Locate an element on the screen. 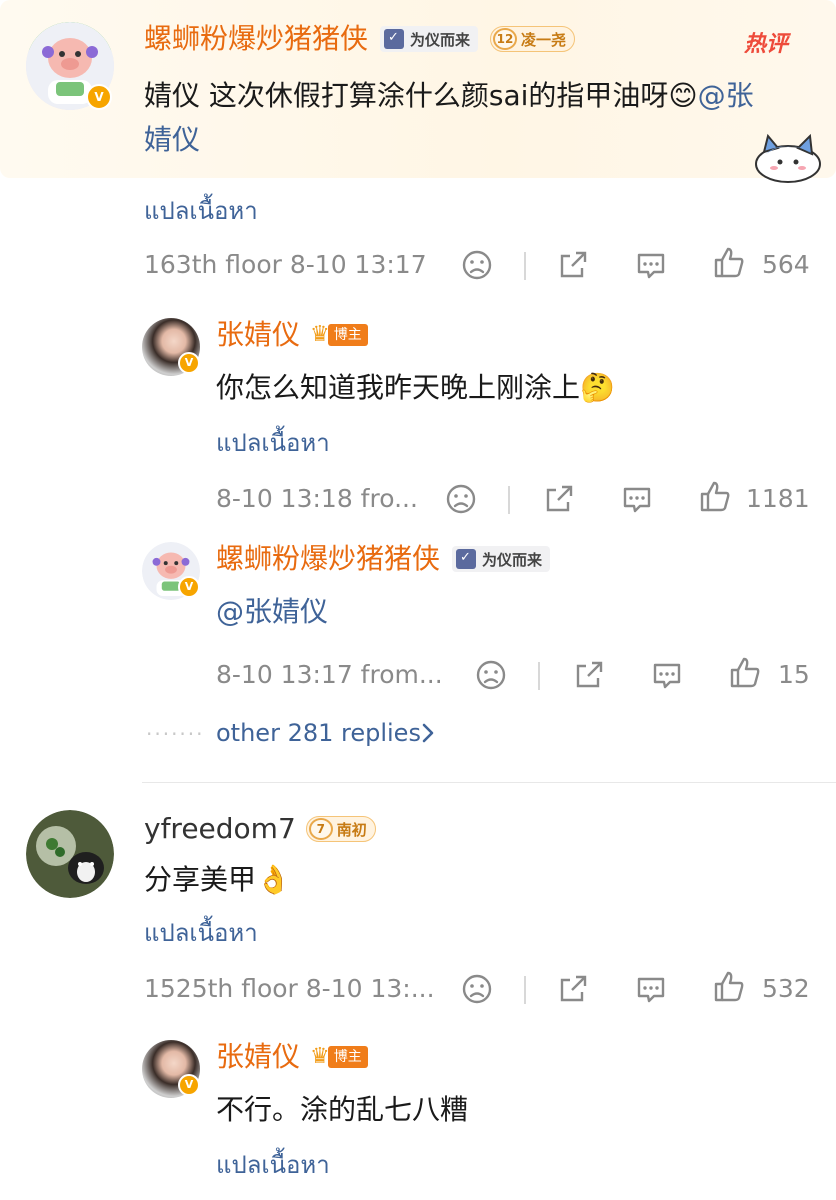  hot-comment-label: 热评 is located at coordinates (766, 44).